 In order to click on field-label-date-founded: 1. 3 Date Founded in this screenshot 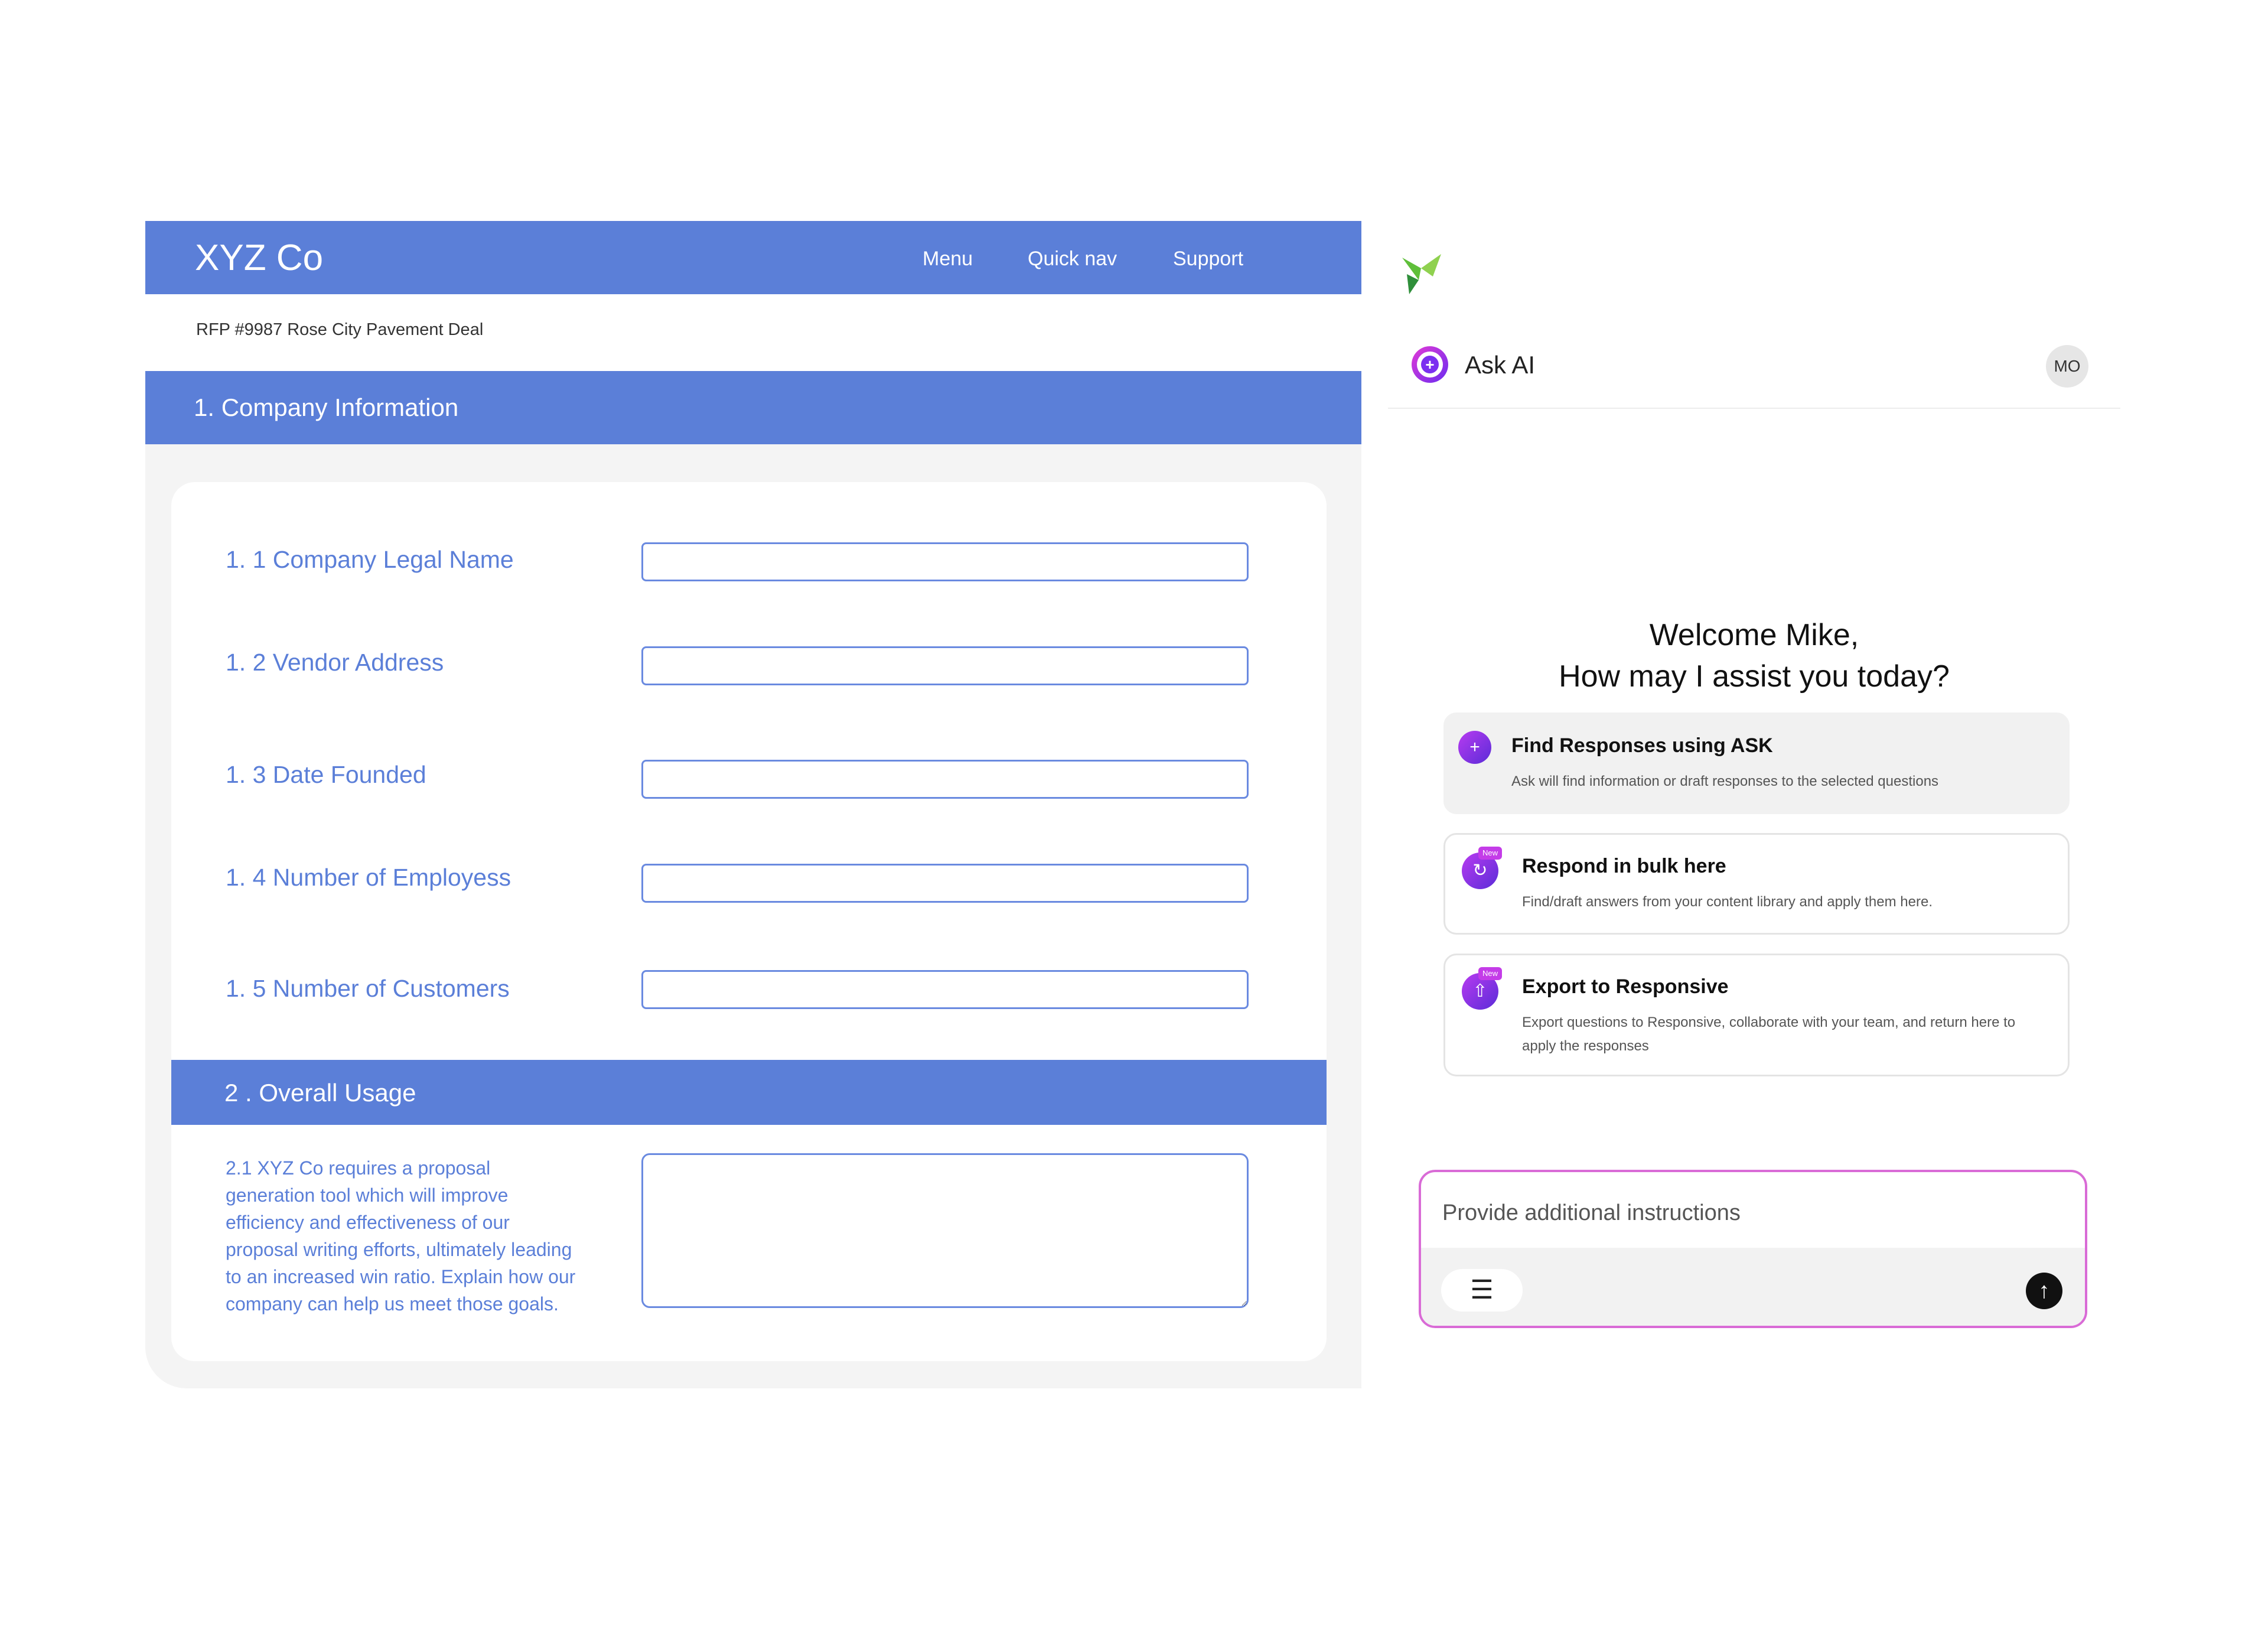, I will do `click(326, 775)`.